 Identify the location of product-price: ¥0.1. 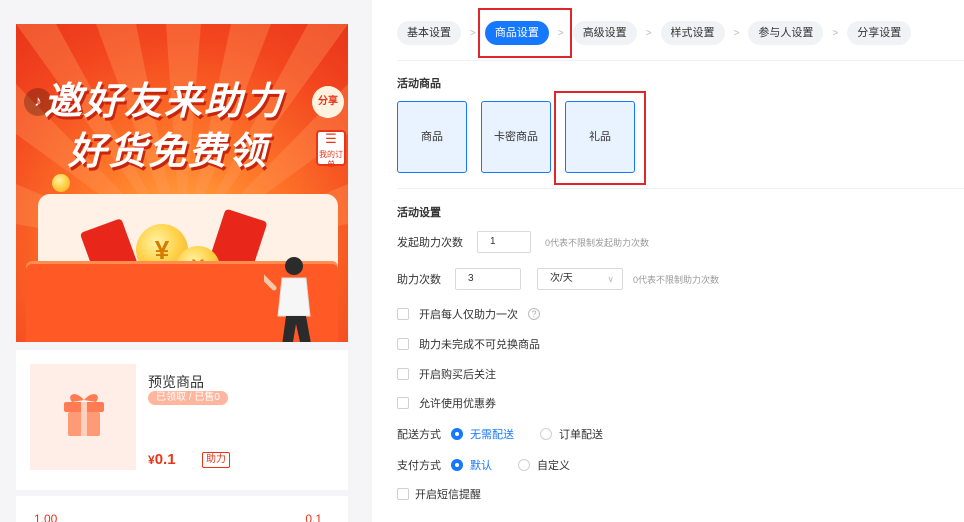
(162, 459).